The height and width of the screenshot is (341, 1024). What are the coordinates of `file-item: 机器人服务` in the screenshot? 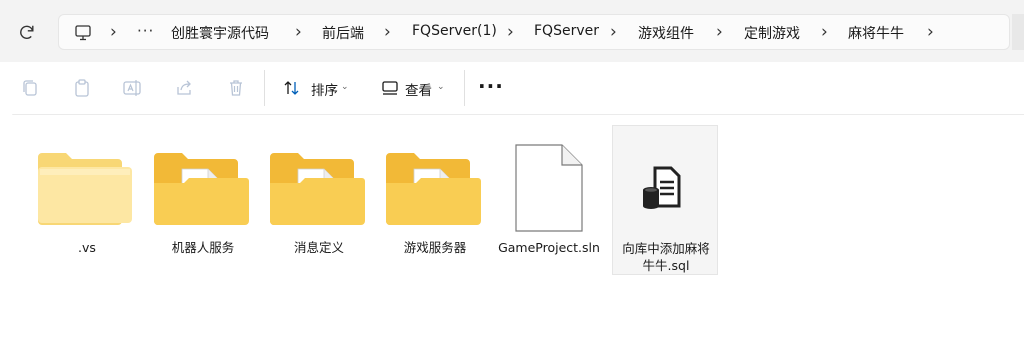 It's located at (203, 200).